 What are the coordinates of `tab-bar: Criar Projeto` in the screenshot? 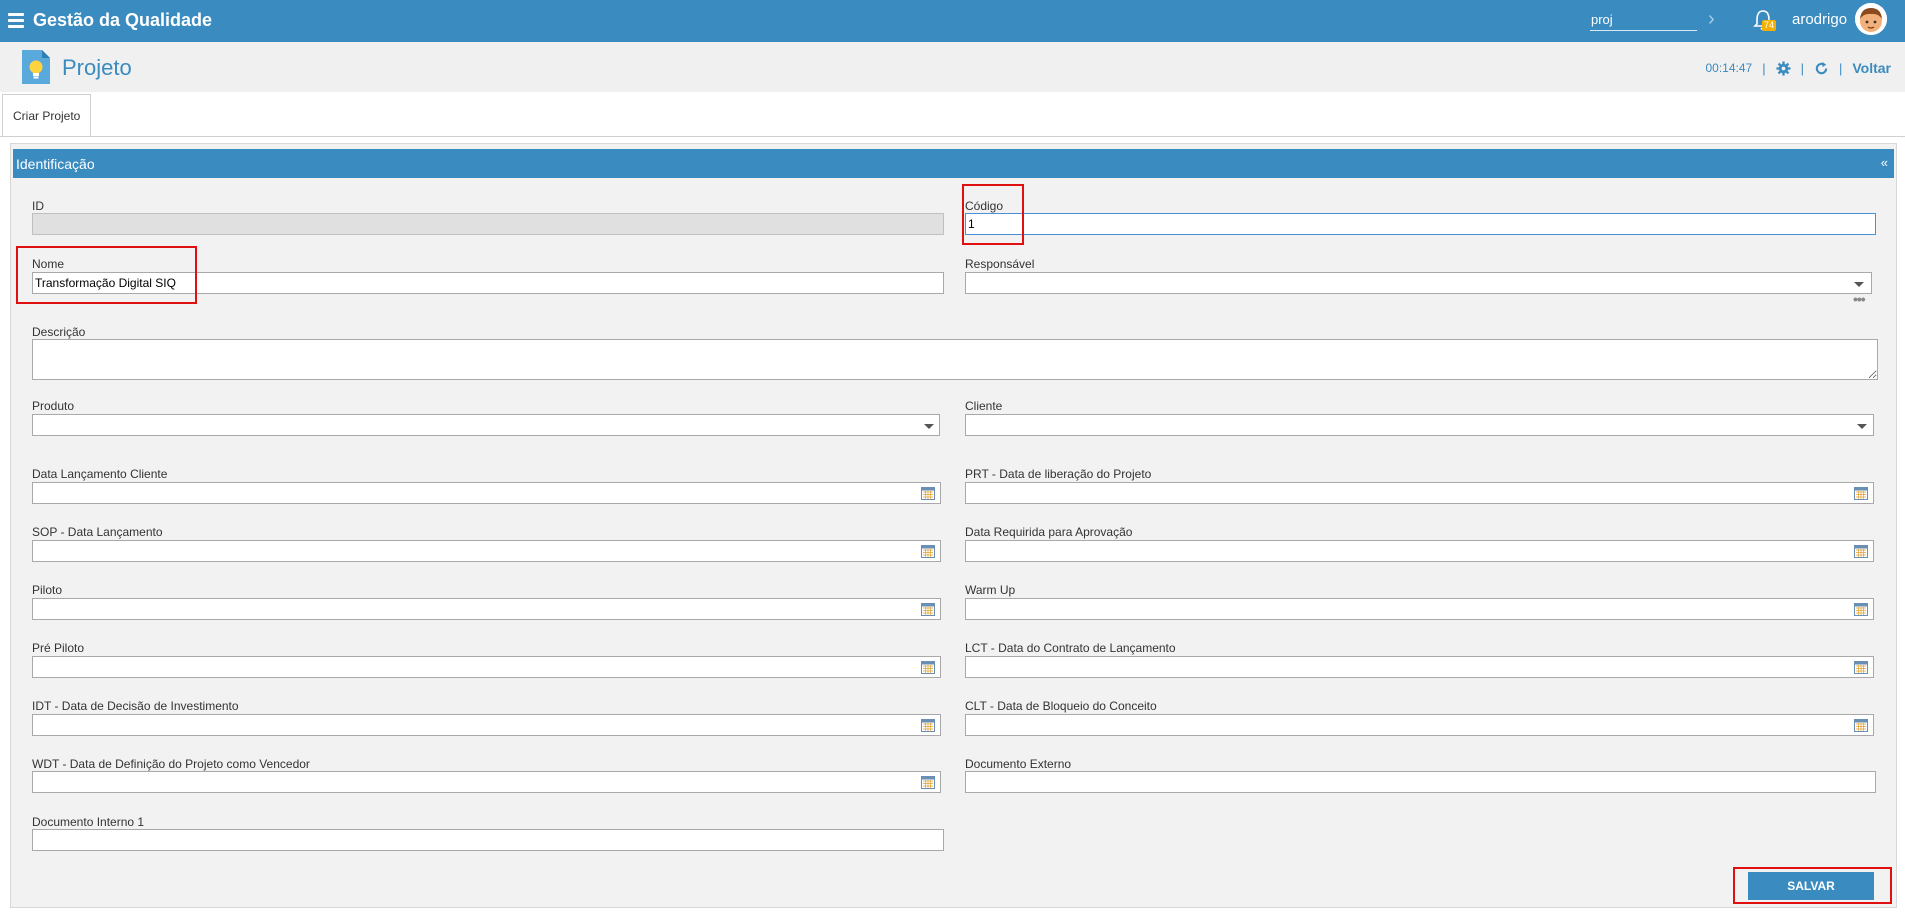 It's located at (952, 114).